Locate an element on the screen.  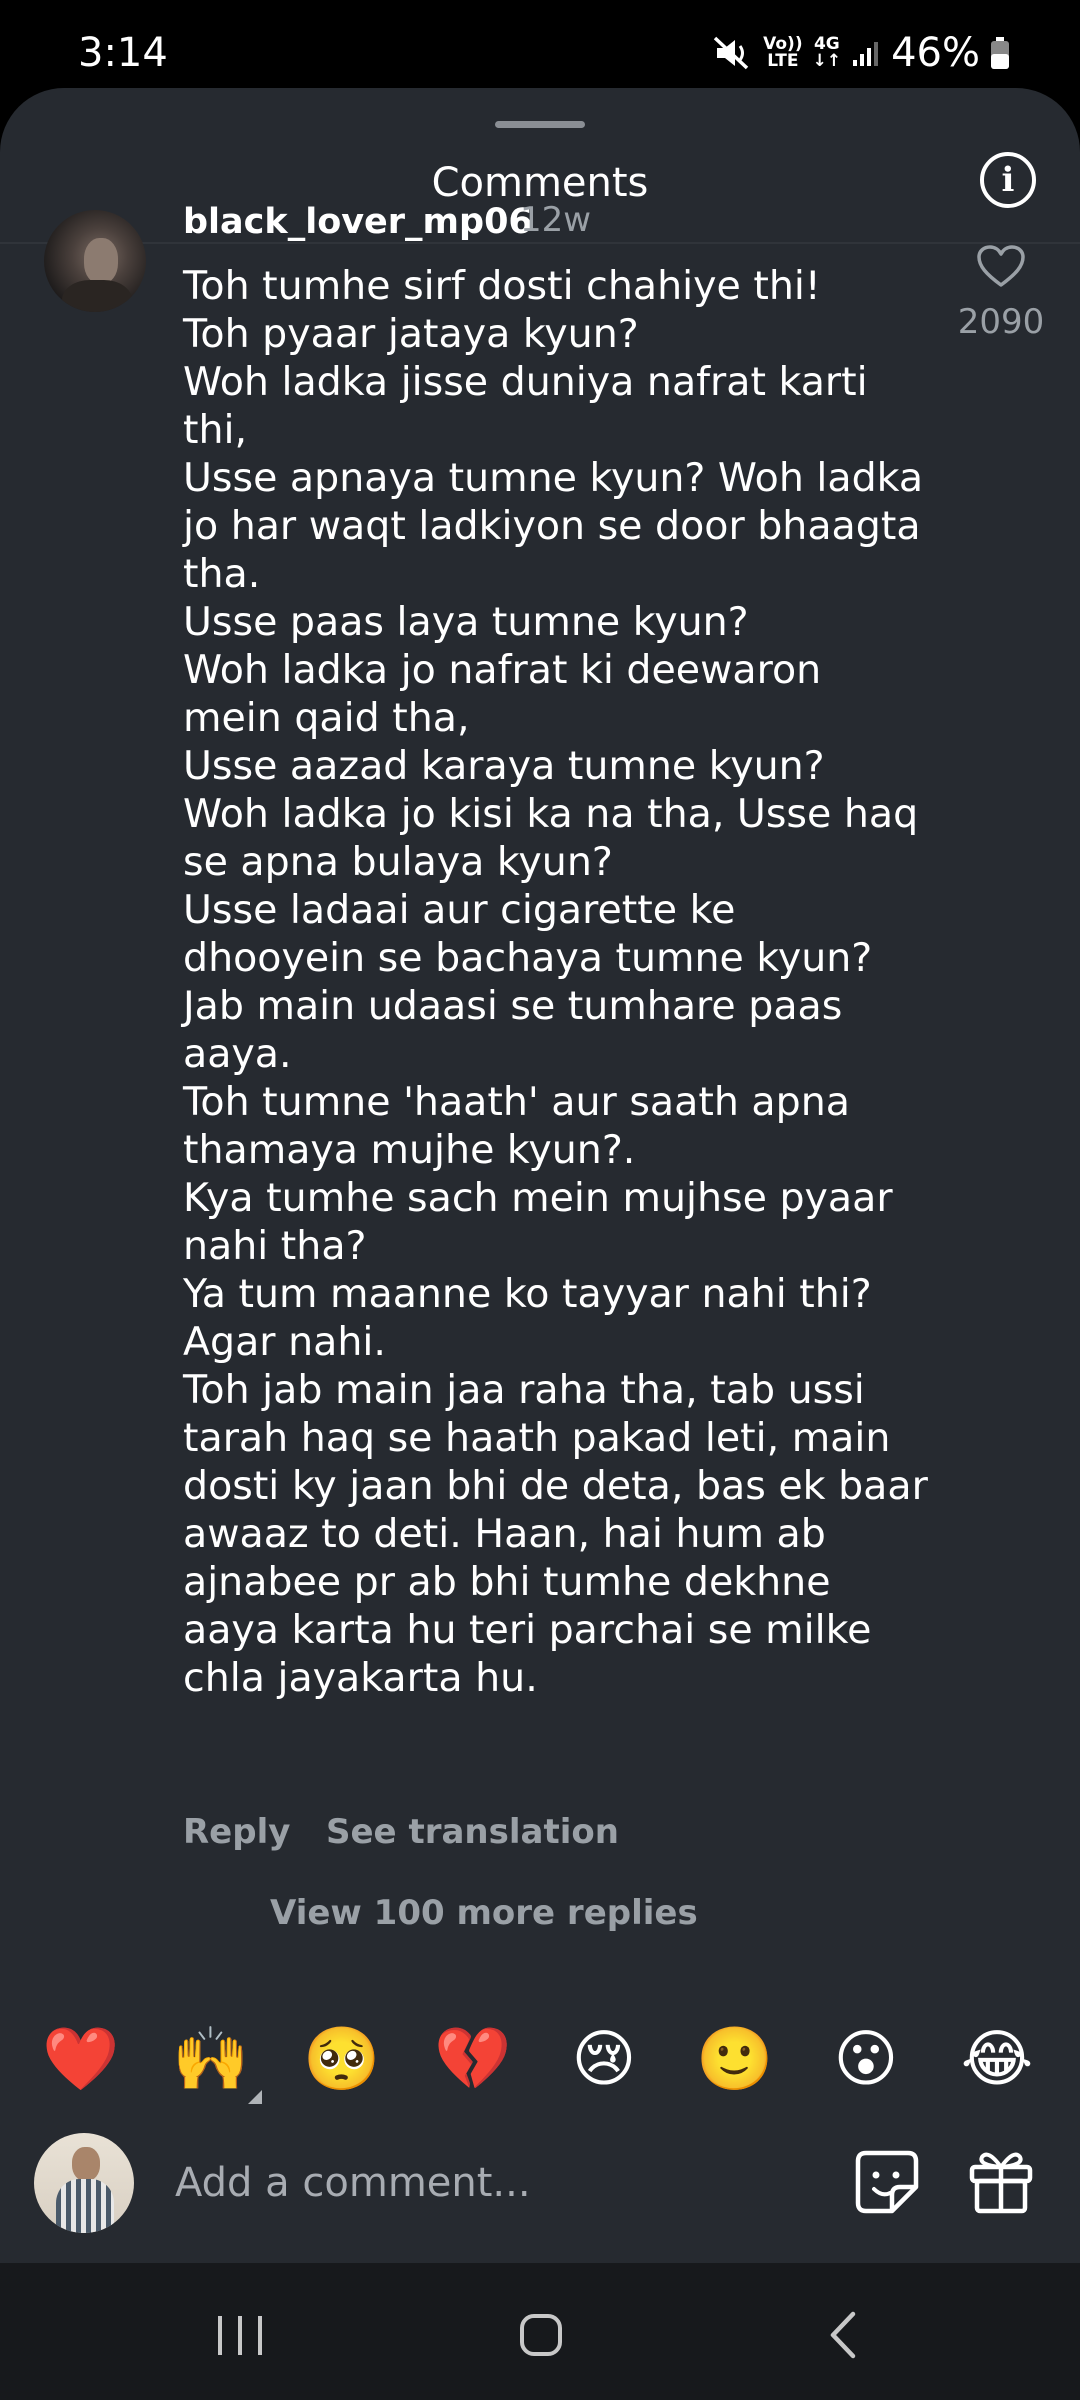
reply-button: Reply is located at coordinates (236, 1832).